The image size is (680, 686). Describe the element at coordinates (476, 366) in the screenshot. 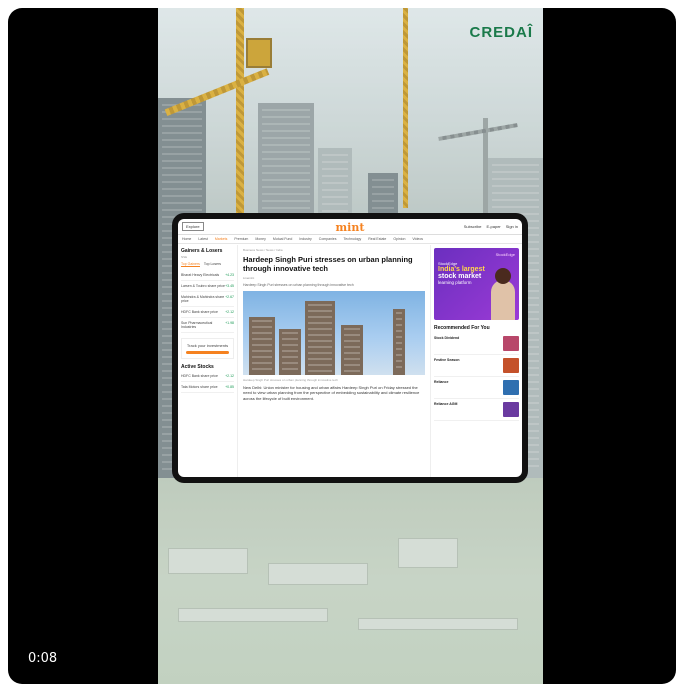

I see `recommended-item: Festive Season` at that location.